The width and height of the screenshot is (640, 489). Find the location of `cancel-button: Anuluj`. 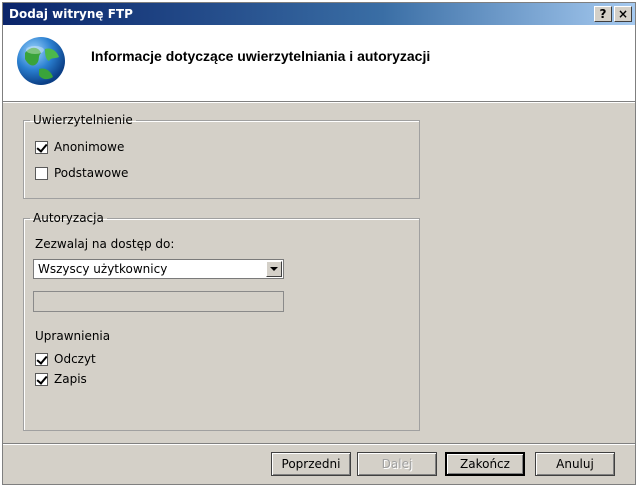

cancel-button: Anuluj is located at coordinates (575, 464).